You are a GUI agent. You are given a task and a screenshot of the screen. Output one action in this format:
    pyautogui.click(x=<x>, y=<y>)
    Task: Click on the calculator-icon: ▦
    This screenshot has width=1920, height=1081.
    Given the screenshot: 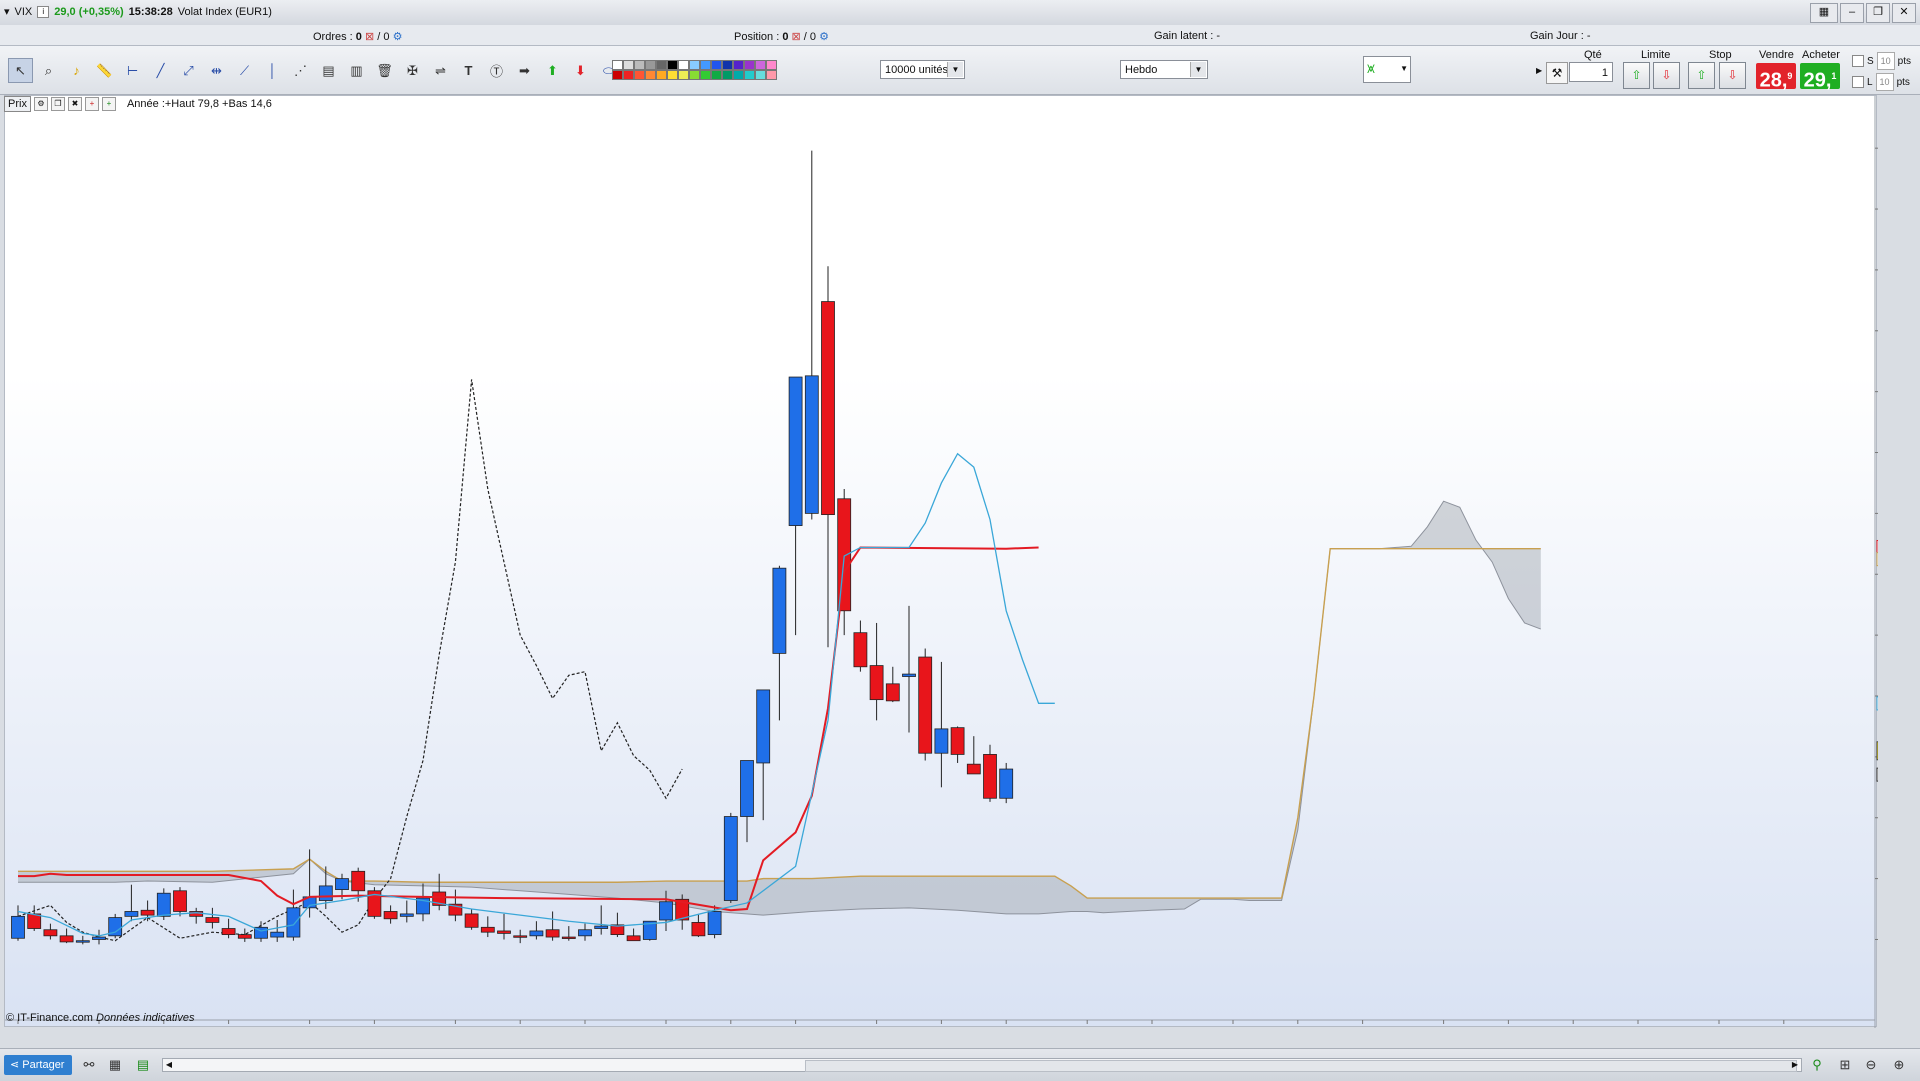 What is the action you would take?
    pyautogui.click(x=115, y=1065)
    